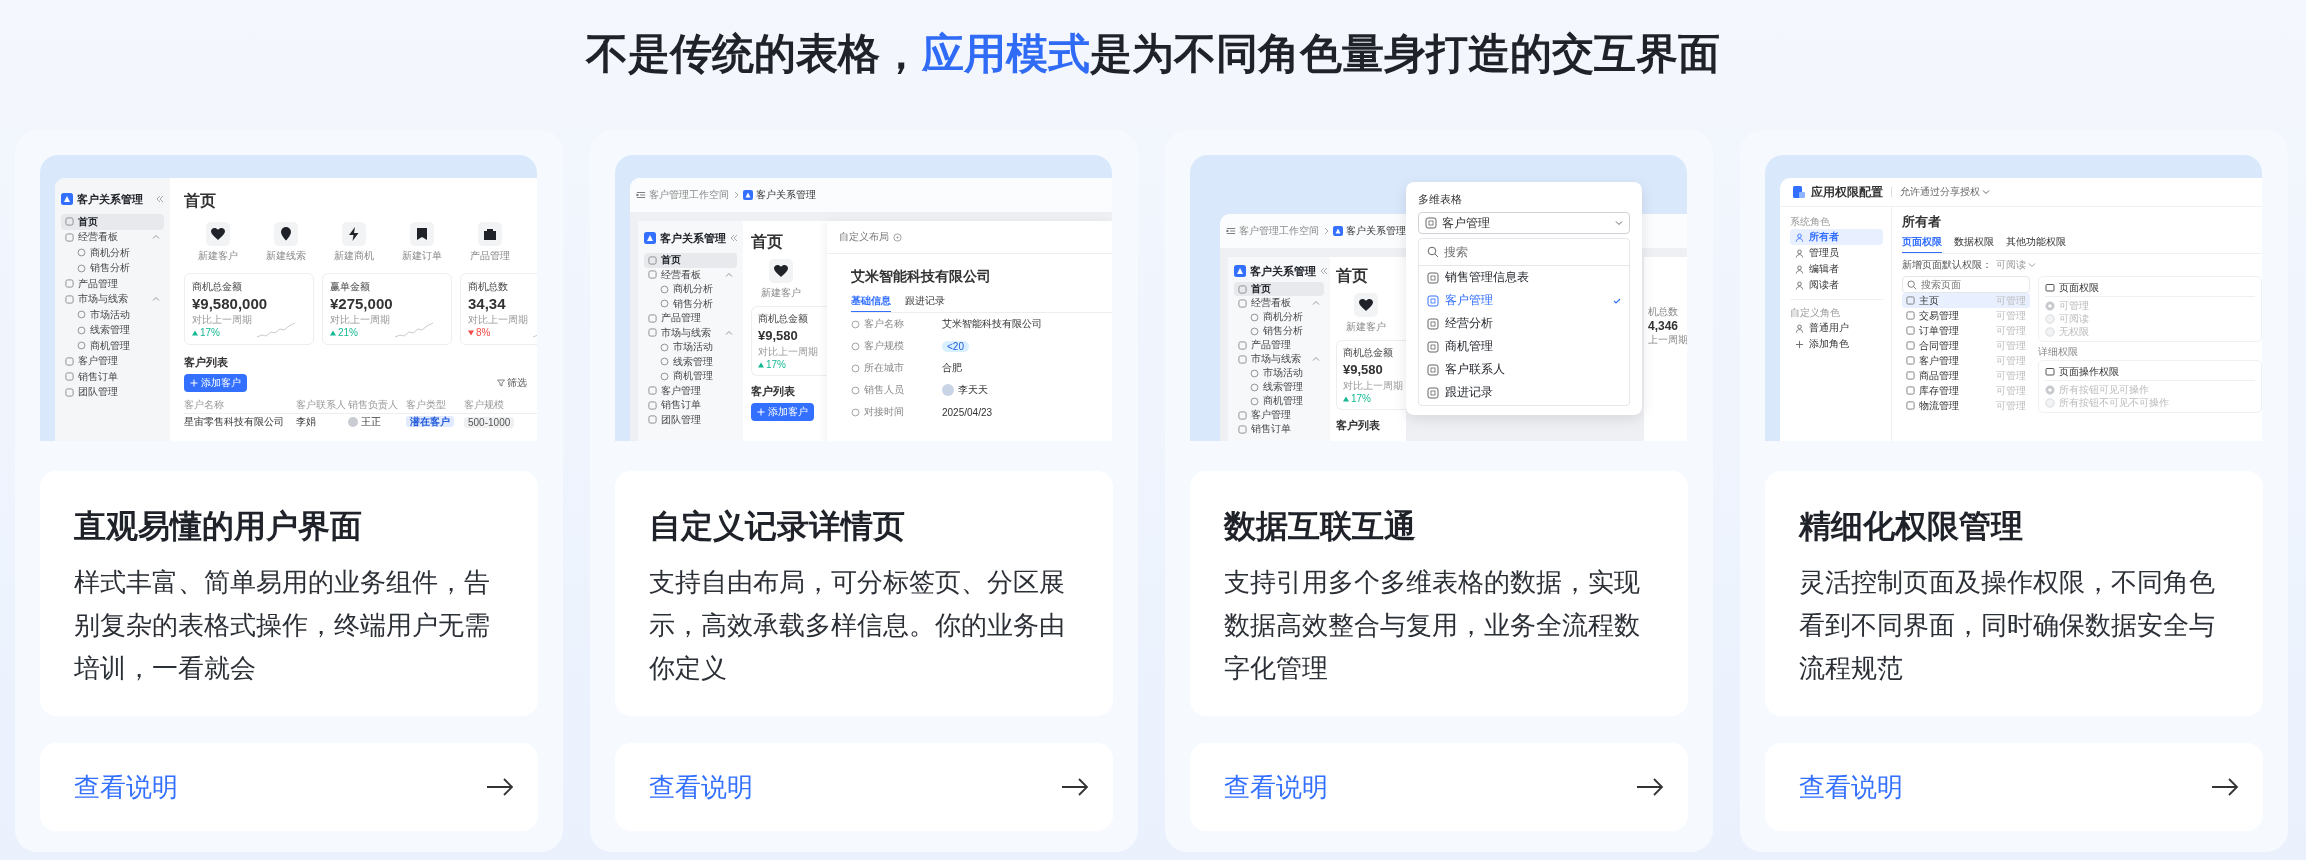 This screenshot has height=860, width=2306. Describe the element at coordinates (1966, 284) in the screenshot. I see `search-field: 搜索页面` at that location.